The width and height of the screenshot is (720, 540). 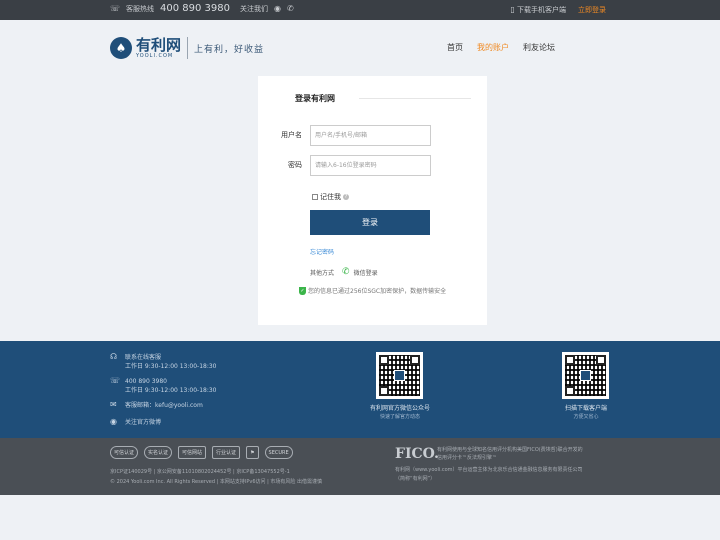 I want to click on forgot-password-link: 忘记密码, so click(x=322, y=251).